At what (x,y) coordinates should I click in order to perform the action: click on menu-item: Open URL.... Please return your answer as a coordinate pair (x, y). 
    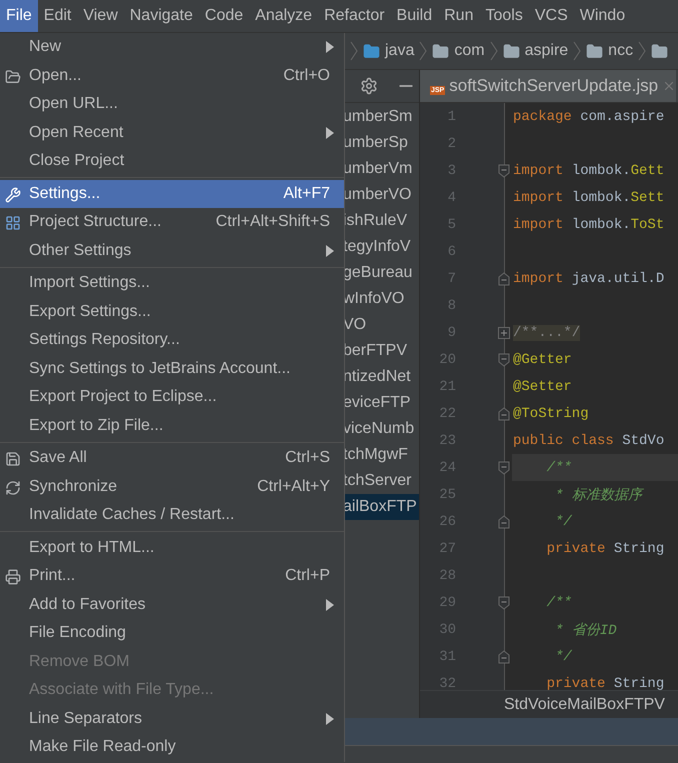
    Looking at the image, I should click on (172, 104).